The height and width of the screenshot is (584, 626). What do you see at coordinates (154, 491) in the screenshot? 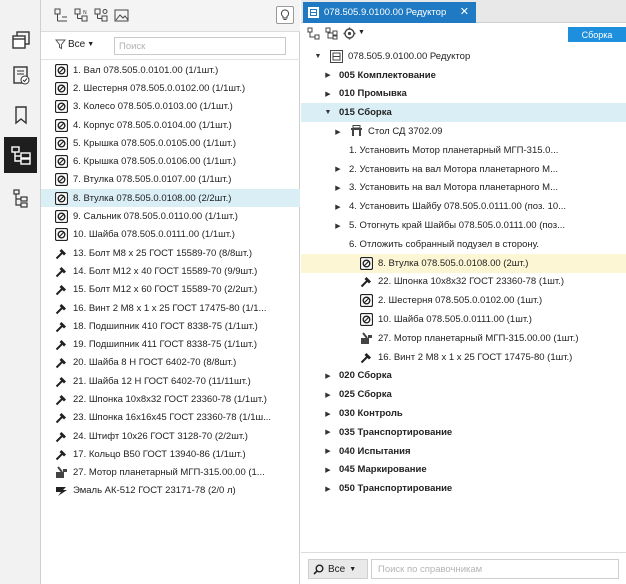
I see `component-item-label: Эмаль АК-512 ГОСТ 23171-78 (2/0 л)` at bounding box center [154, 491].